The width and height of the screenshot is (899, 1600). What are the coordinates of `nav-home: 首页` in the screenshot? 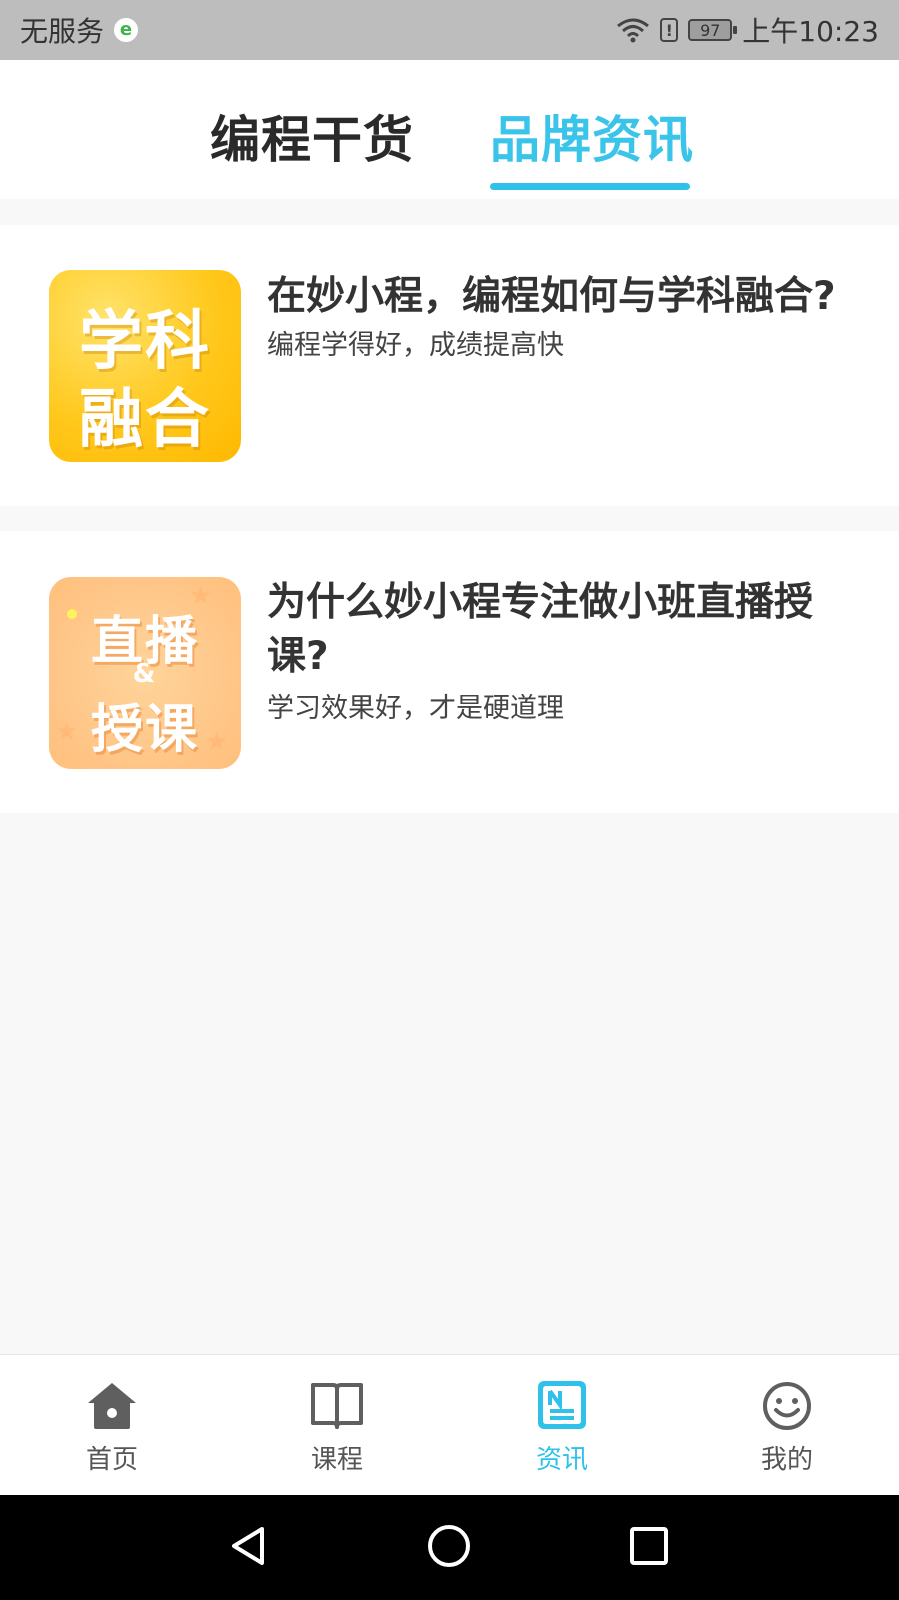 It's located at (112, 1427).